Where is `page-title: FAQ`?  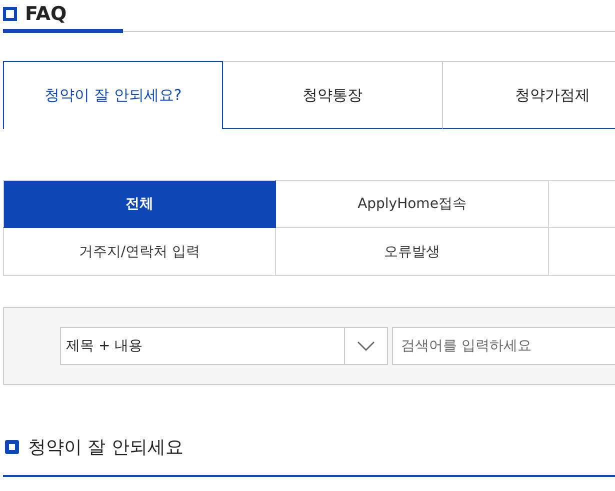
page-title: FAQ is located at coordinates (46, 14).